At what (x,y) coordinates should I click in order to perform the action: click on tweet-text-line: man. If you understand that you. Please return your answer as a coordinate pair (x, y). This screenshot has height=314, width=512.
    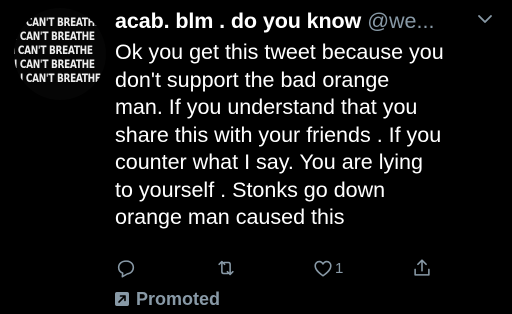
    Looking at the image, I should click on (266, 107).